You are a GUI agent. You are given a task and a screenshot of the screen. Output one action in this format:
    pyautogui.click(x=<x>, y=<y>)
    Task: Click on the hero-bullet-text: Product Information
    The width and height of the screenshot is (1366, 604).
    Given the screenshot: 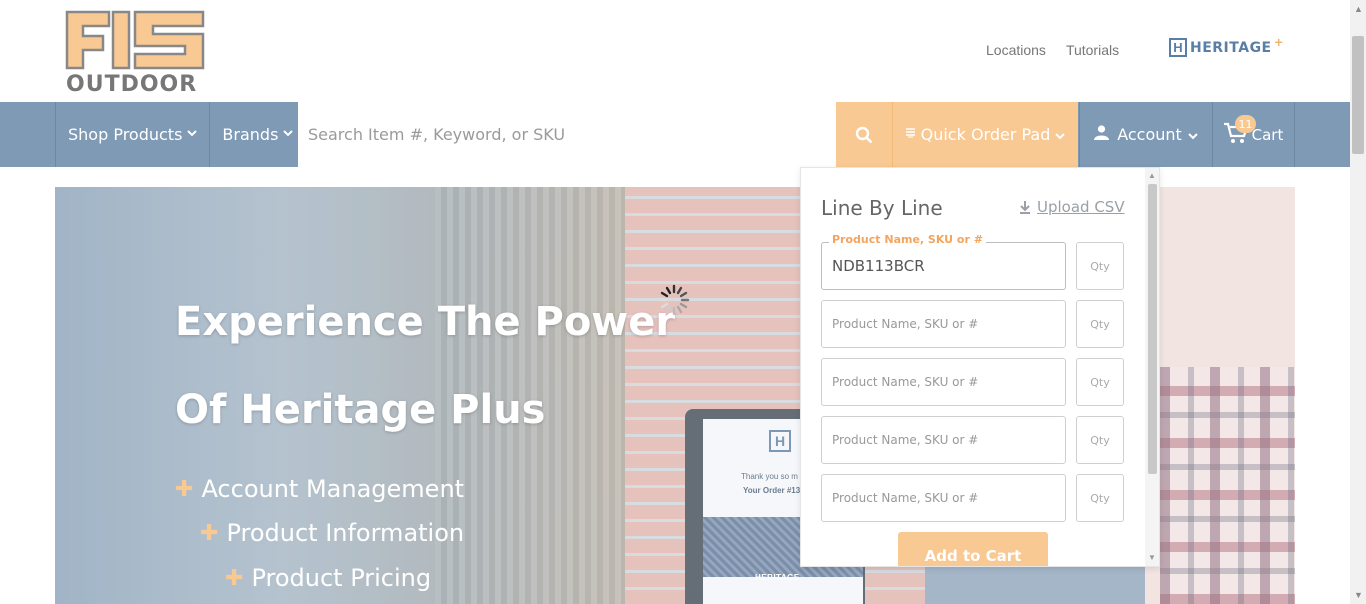 What is the action you would take?
    pyautogui.click(x=345, y=533)
    